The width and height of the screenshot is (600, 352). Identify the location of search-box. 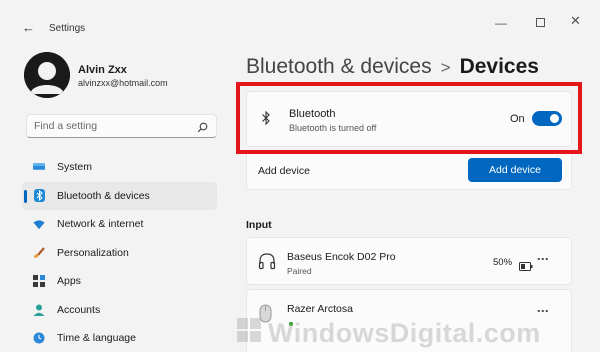
(121, 126).